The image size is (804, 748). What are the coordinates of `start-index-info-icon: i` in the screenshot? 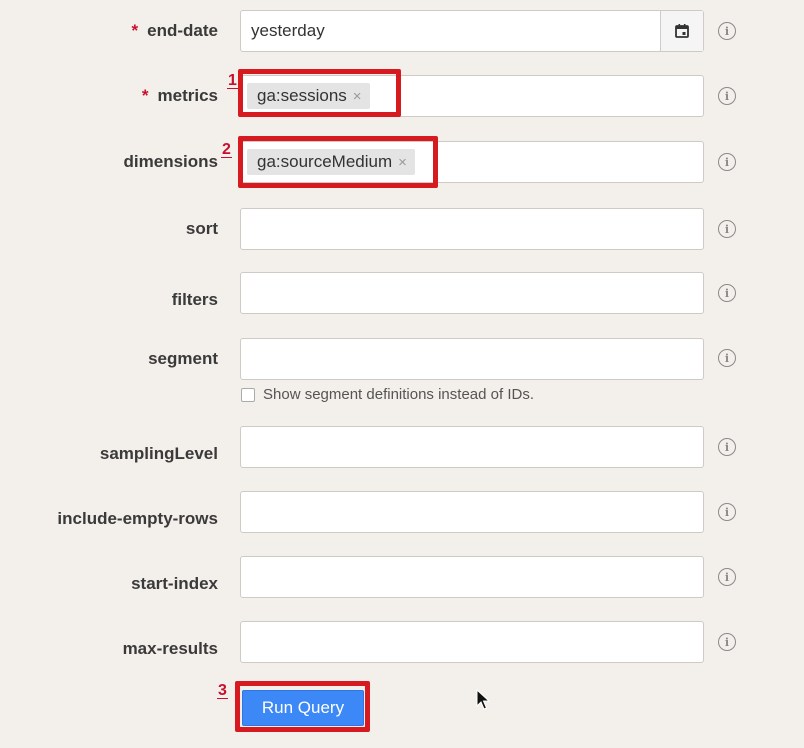 It's located at (727, 577).